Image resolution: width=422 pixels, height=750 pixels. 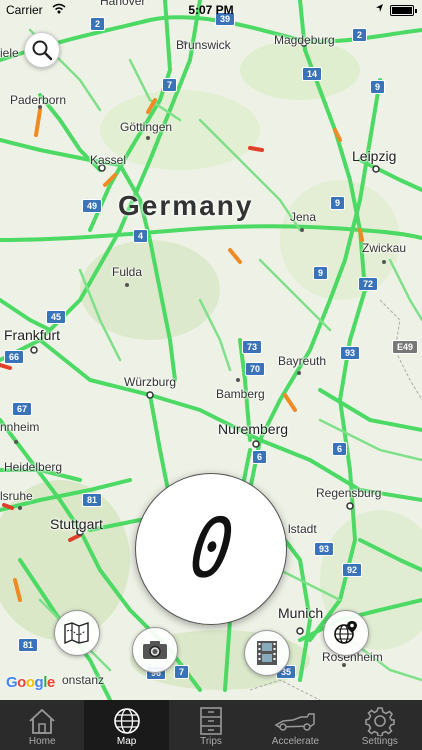 I want to click on race-car-icon, so click(x=295, y=722).